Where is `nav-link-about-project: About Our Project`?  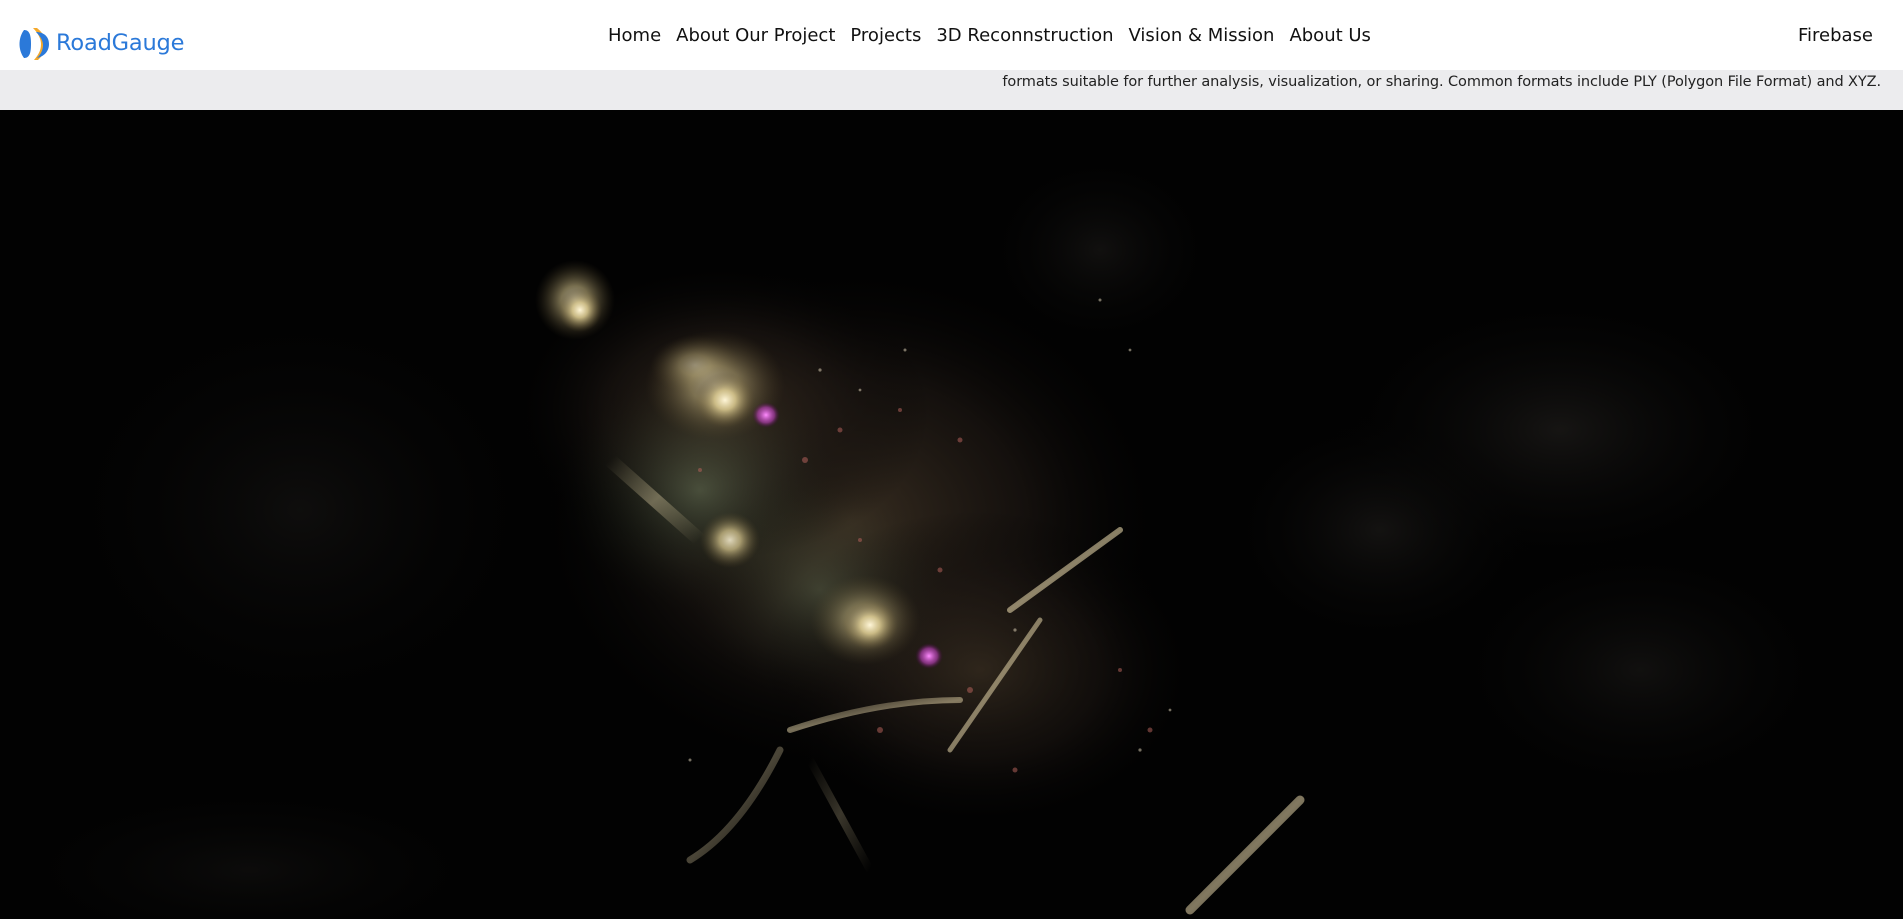 nav-link-about-project: About Our Project is located at coordinates (755, 35).